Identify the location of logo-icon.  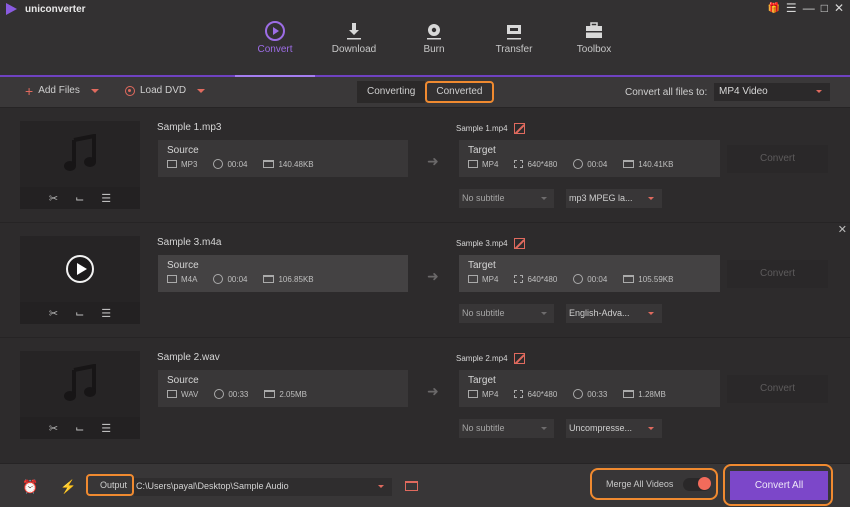
(11, 9).